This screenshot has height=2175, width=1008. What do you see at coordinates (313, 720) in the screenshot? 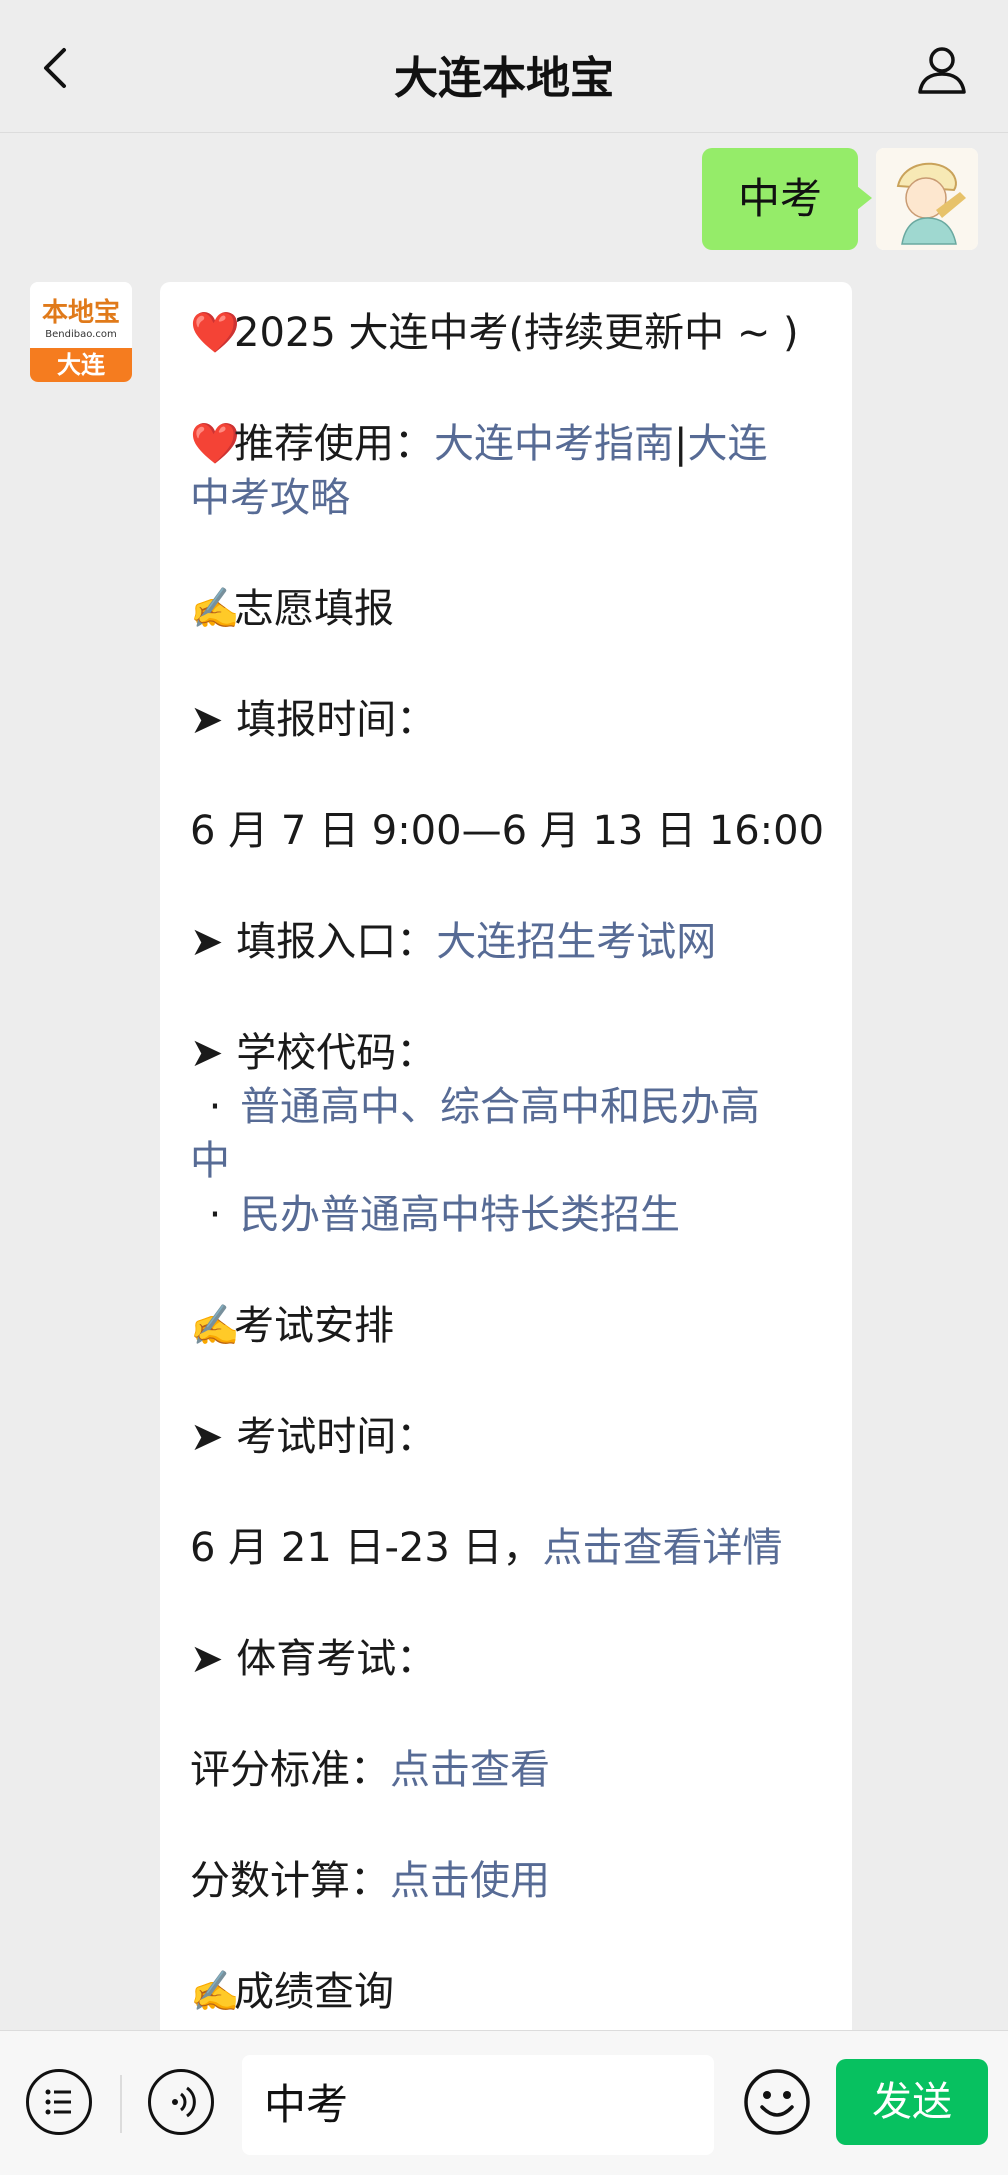
I see `fill-time-label: ➤ 填报时间：` at bounding box center [313, 720].